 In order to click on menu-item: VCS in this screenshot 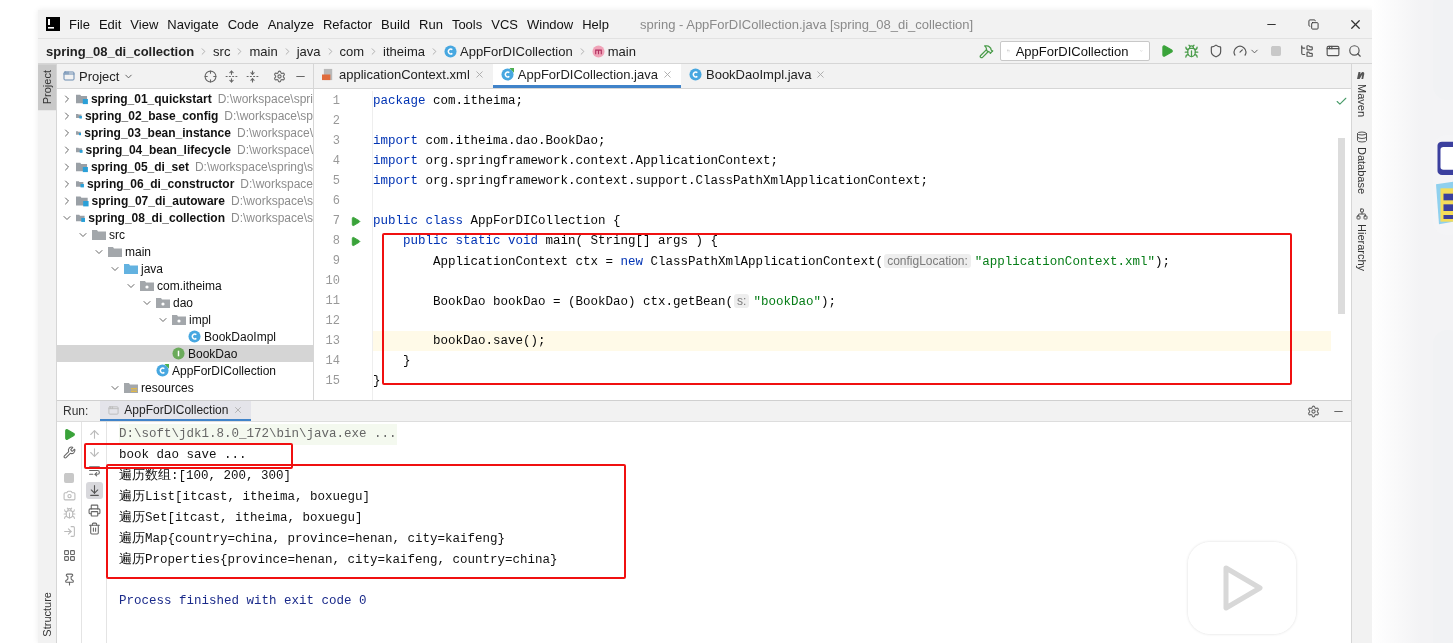, I will do `click(504, 24)`.